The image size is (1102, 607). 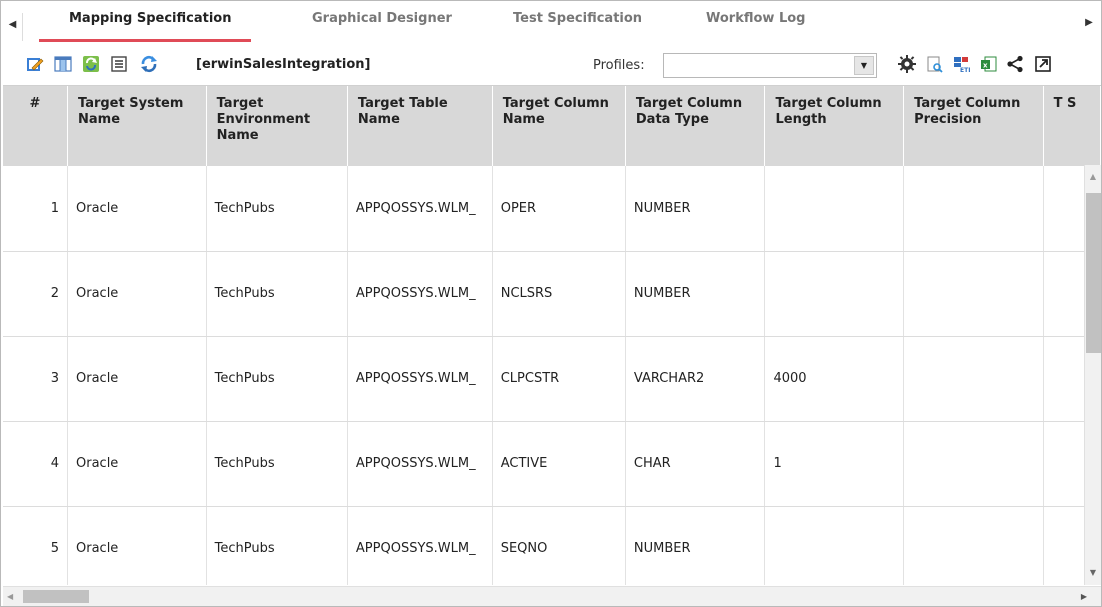 I want to click on row-number: 5, so click(x=35, y=545).